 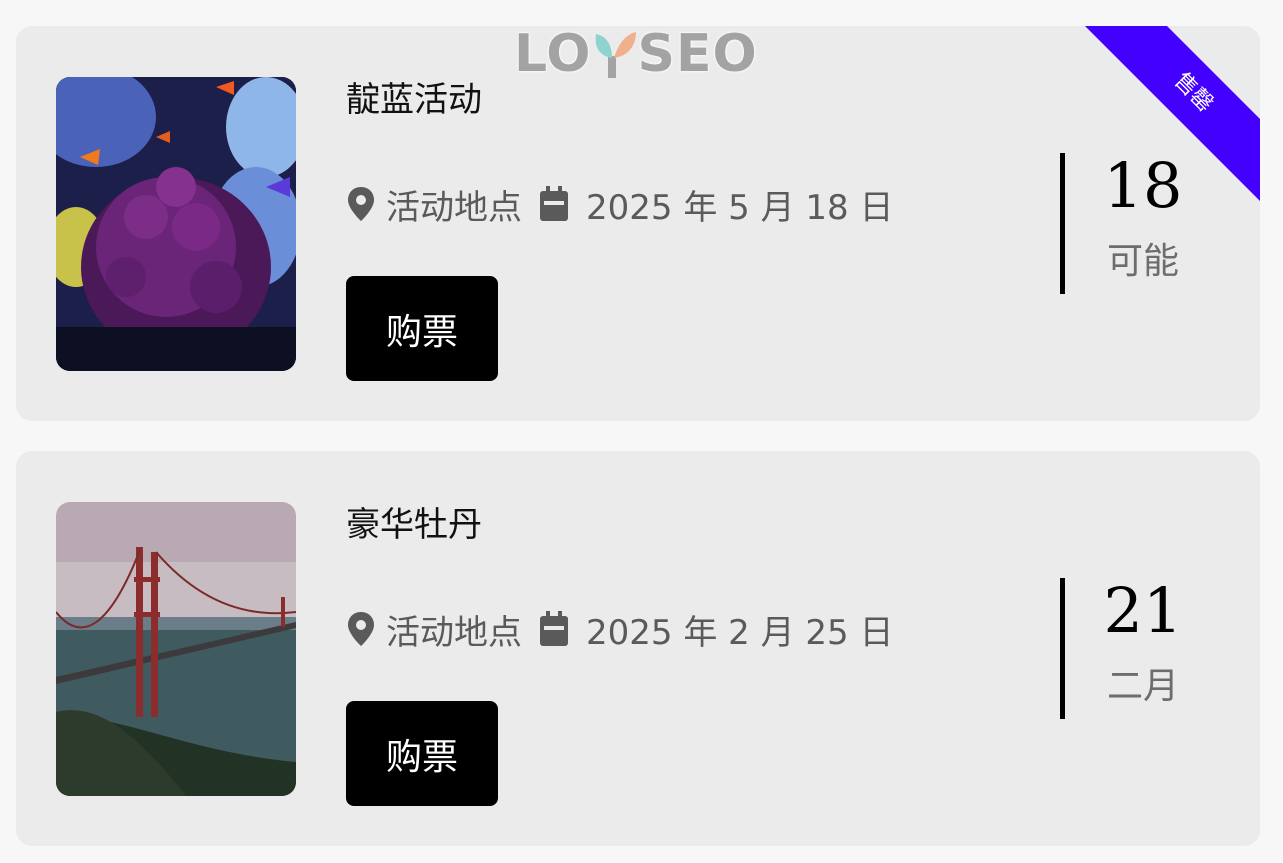 I want to click on event-month-label: 二月, so click(x=1142, y=686).